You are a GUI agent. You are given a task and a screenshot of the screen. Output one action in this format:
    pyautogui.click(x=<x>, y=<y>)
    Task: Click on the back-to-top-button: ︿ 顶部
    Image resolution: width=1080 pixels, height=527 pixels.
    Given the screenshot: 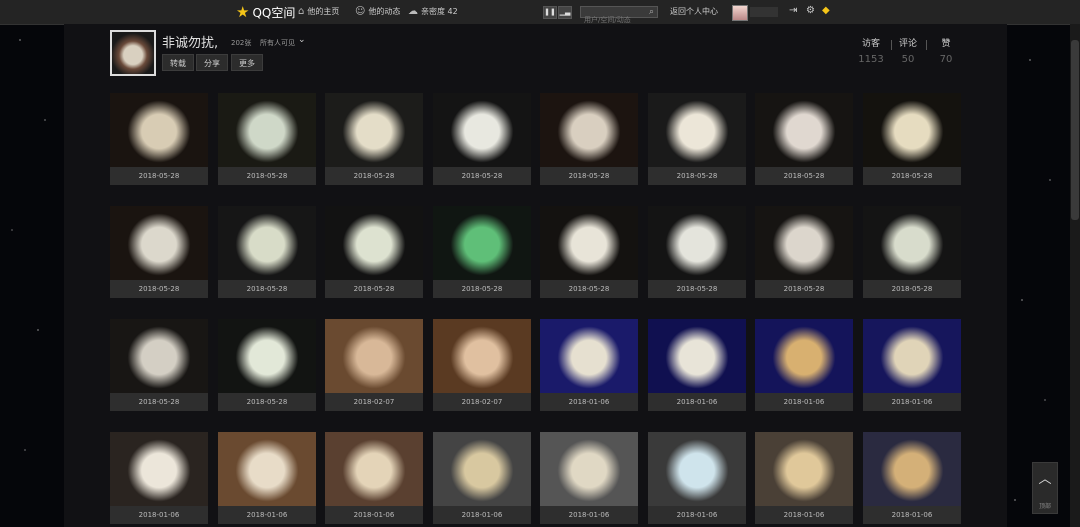 What is the action you would take?
    pyautogui.click(x=1045, y=488)
    